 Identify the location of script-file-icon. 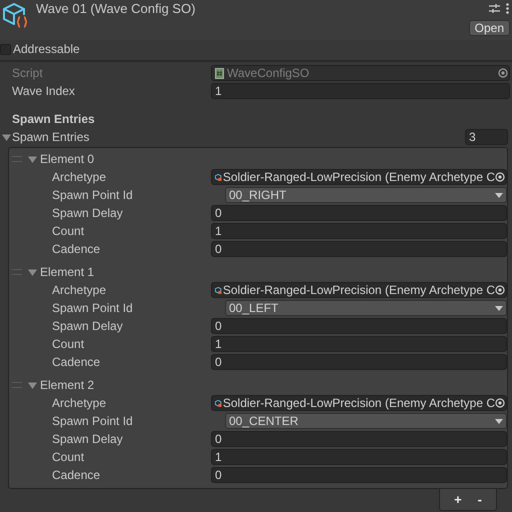
(219, 73).